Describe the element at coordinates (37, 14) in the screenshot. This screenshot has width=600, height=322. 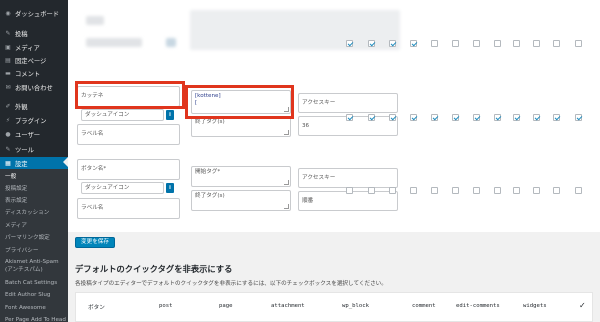
I see `sidebar-item-label: ダッシュボード` at that location.